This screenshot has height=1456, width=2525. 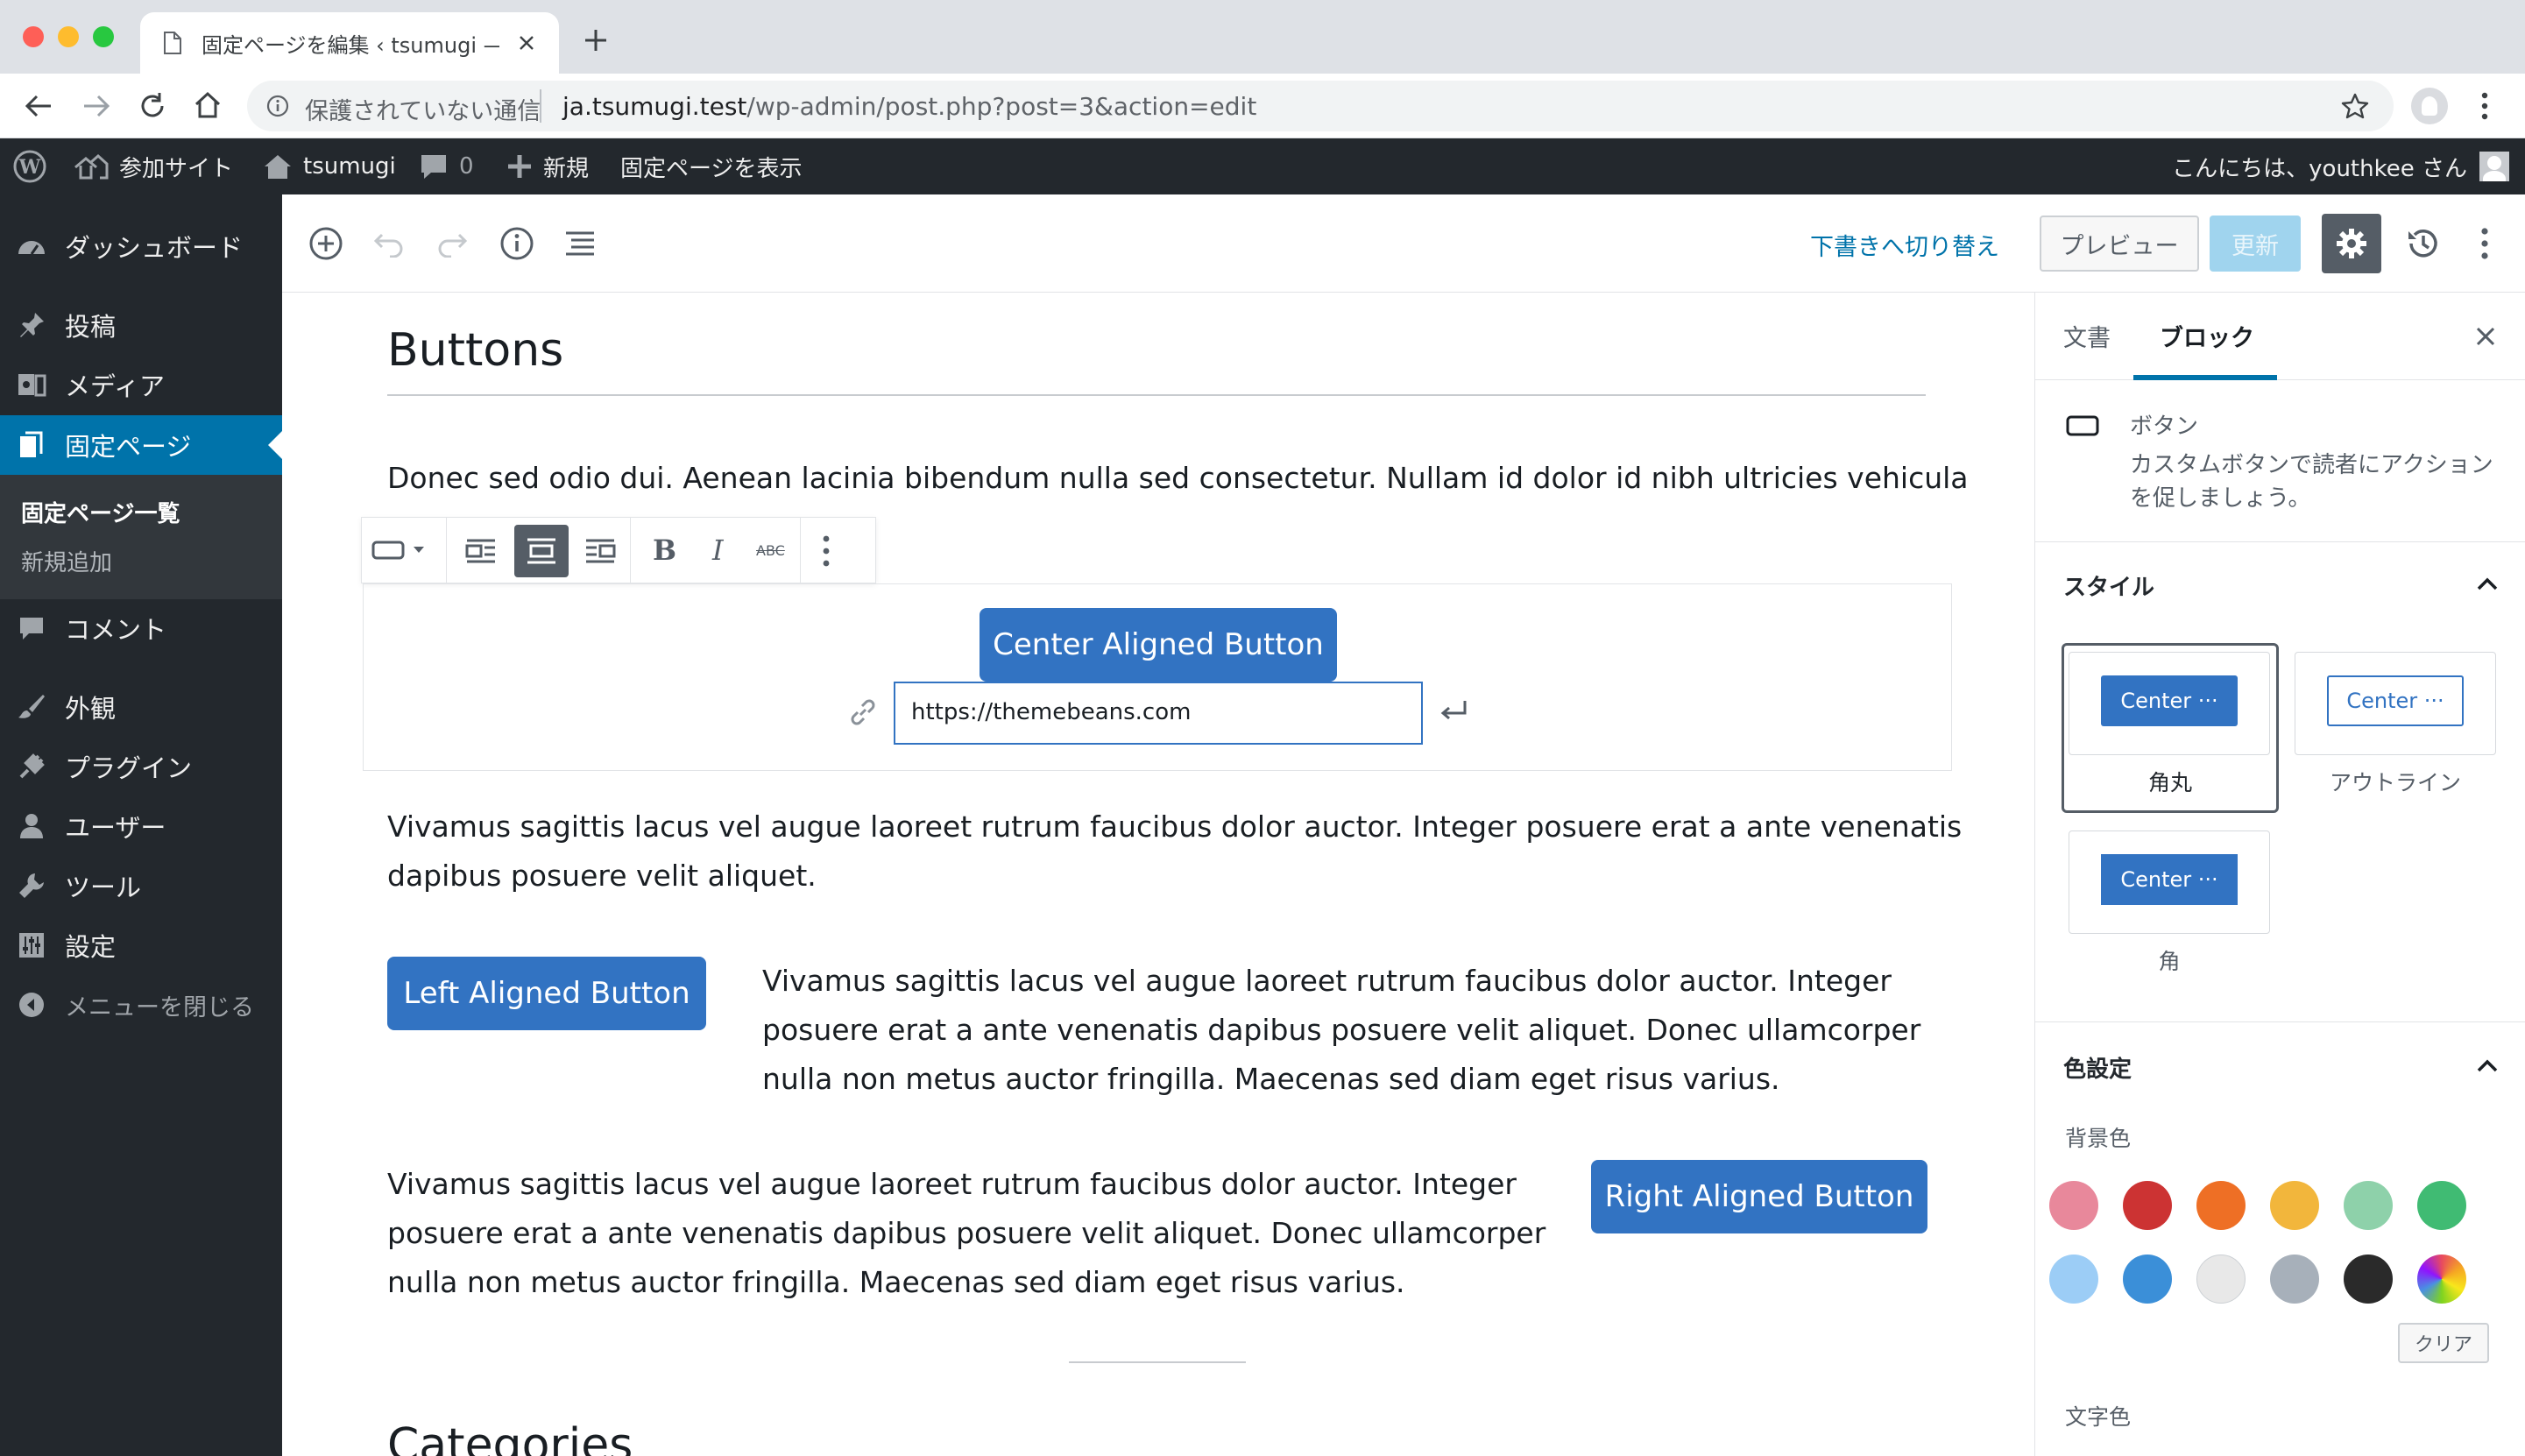 What do you see at coordinates (1158, 713) in the screenshot?
I see `url-input: https://themebeans.com` at bounding box center [1158, 713].